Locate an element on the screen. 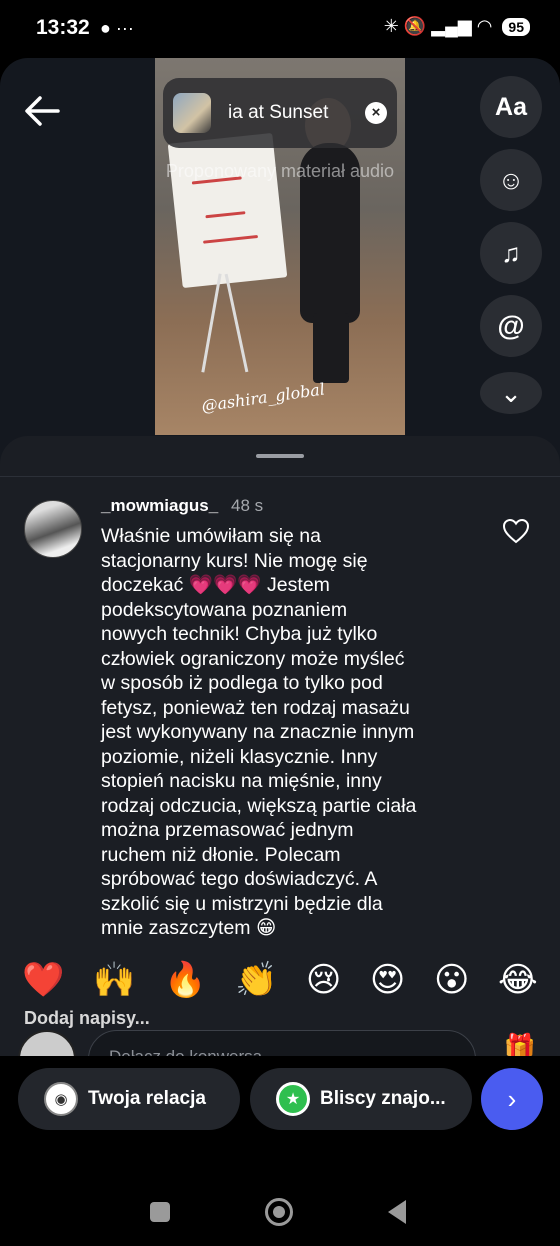 This screenshot has width=560, height=1246. star-icon: ★ is located at coordinates (293, 1099).